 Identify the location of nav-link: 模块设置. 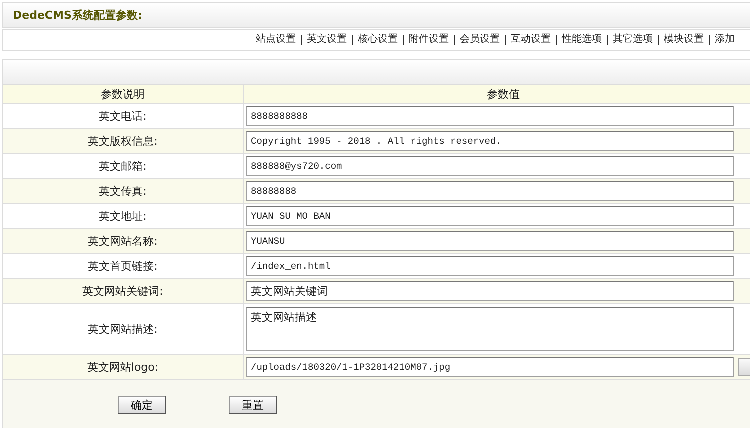
(683, 40).